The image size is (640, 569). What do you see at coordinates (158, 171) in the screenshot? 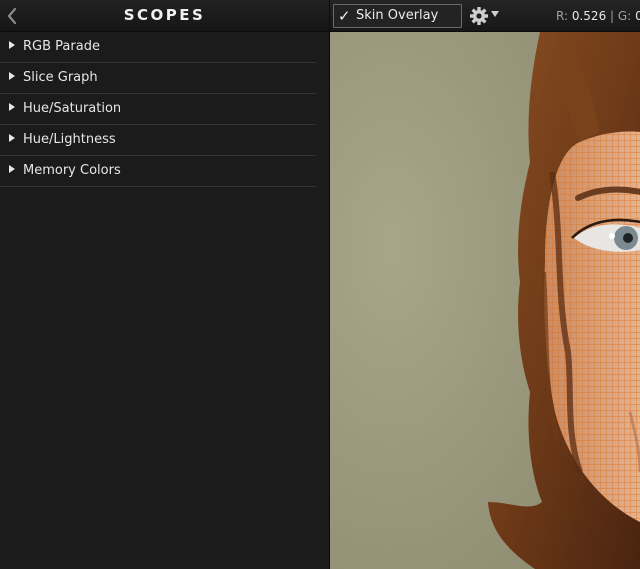
I see `scope-item-memory-colors: Memory Colors` at bounding box center [158, 171].